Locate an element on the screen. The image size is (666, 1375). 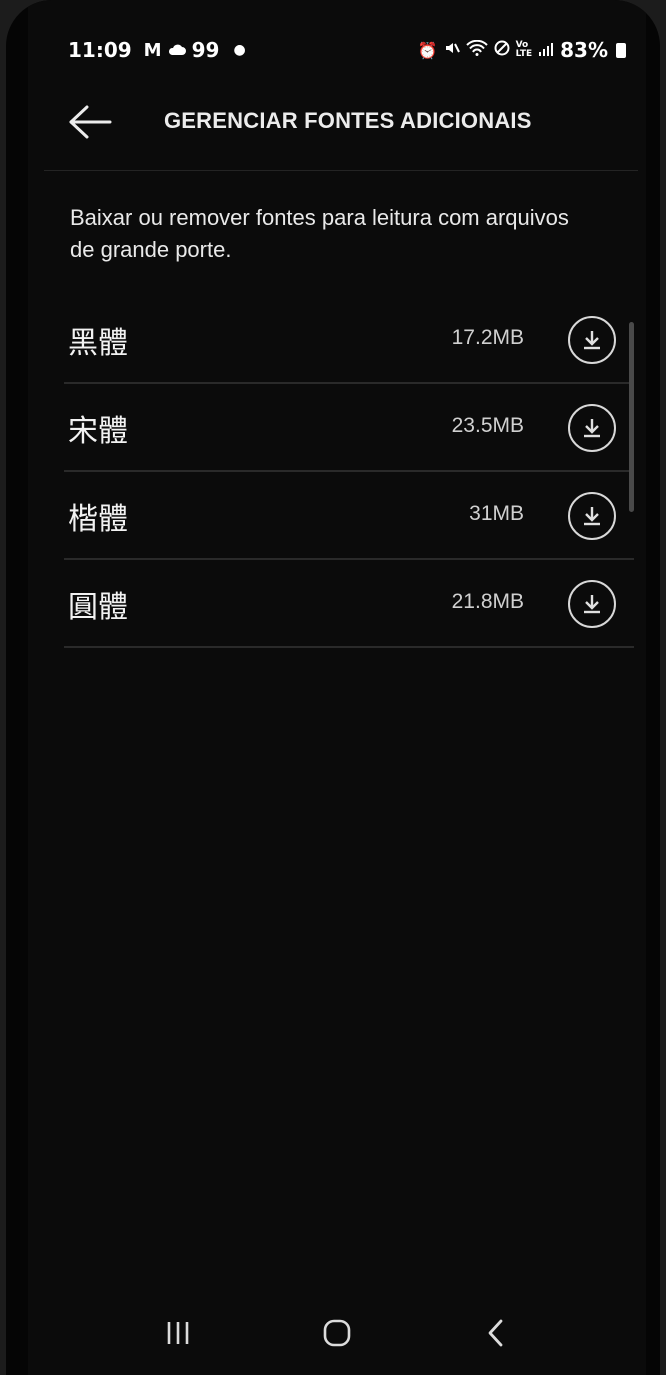
scrollbar is located at coordinates (631, 417).